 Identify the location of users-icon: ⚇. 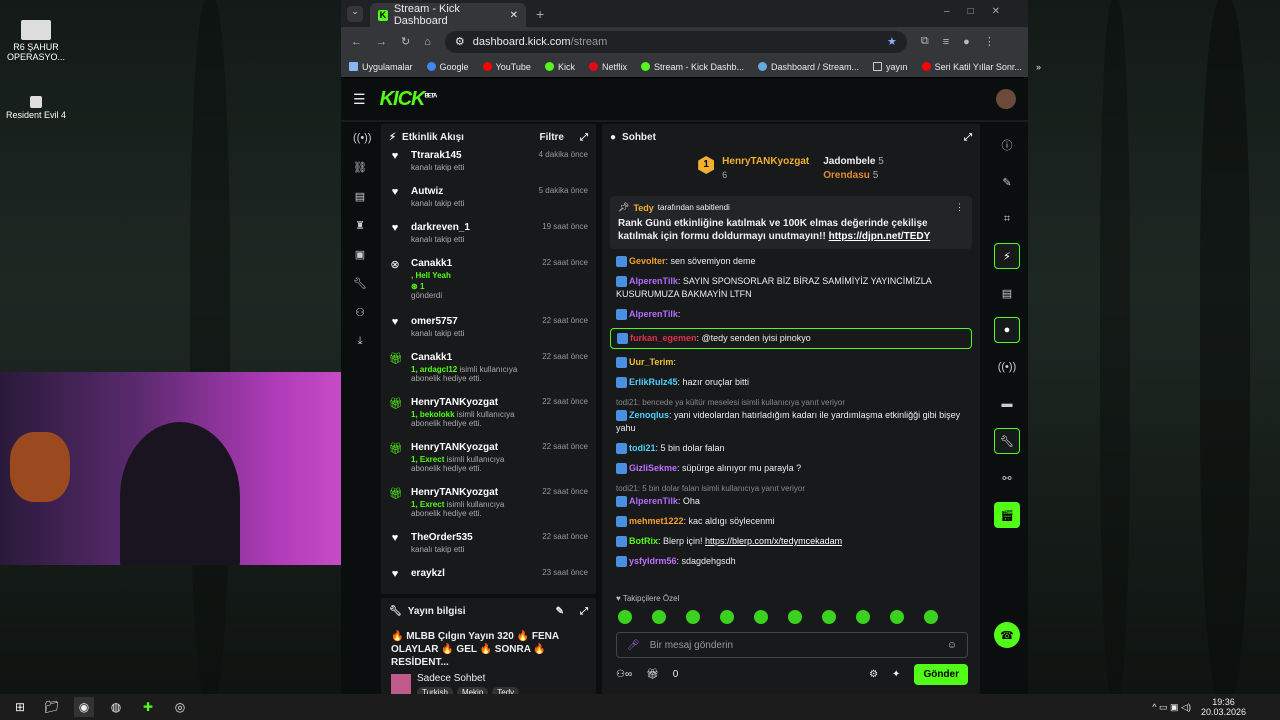
(360, 313).